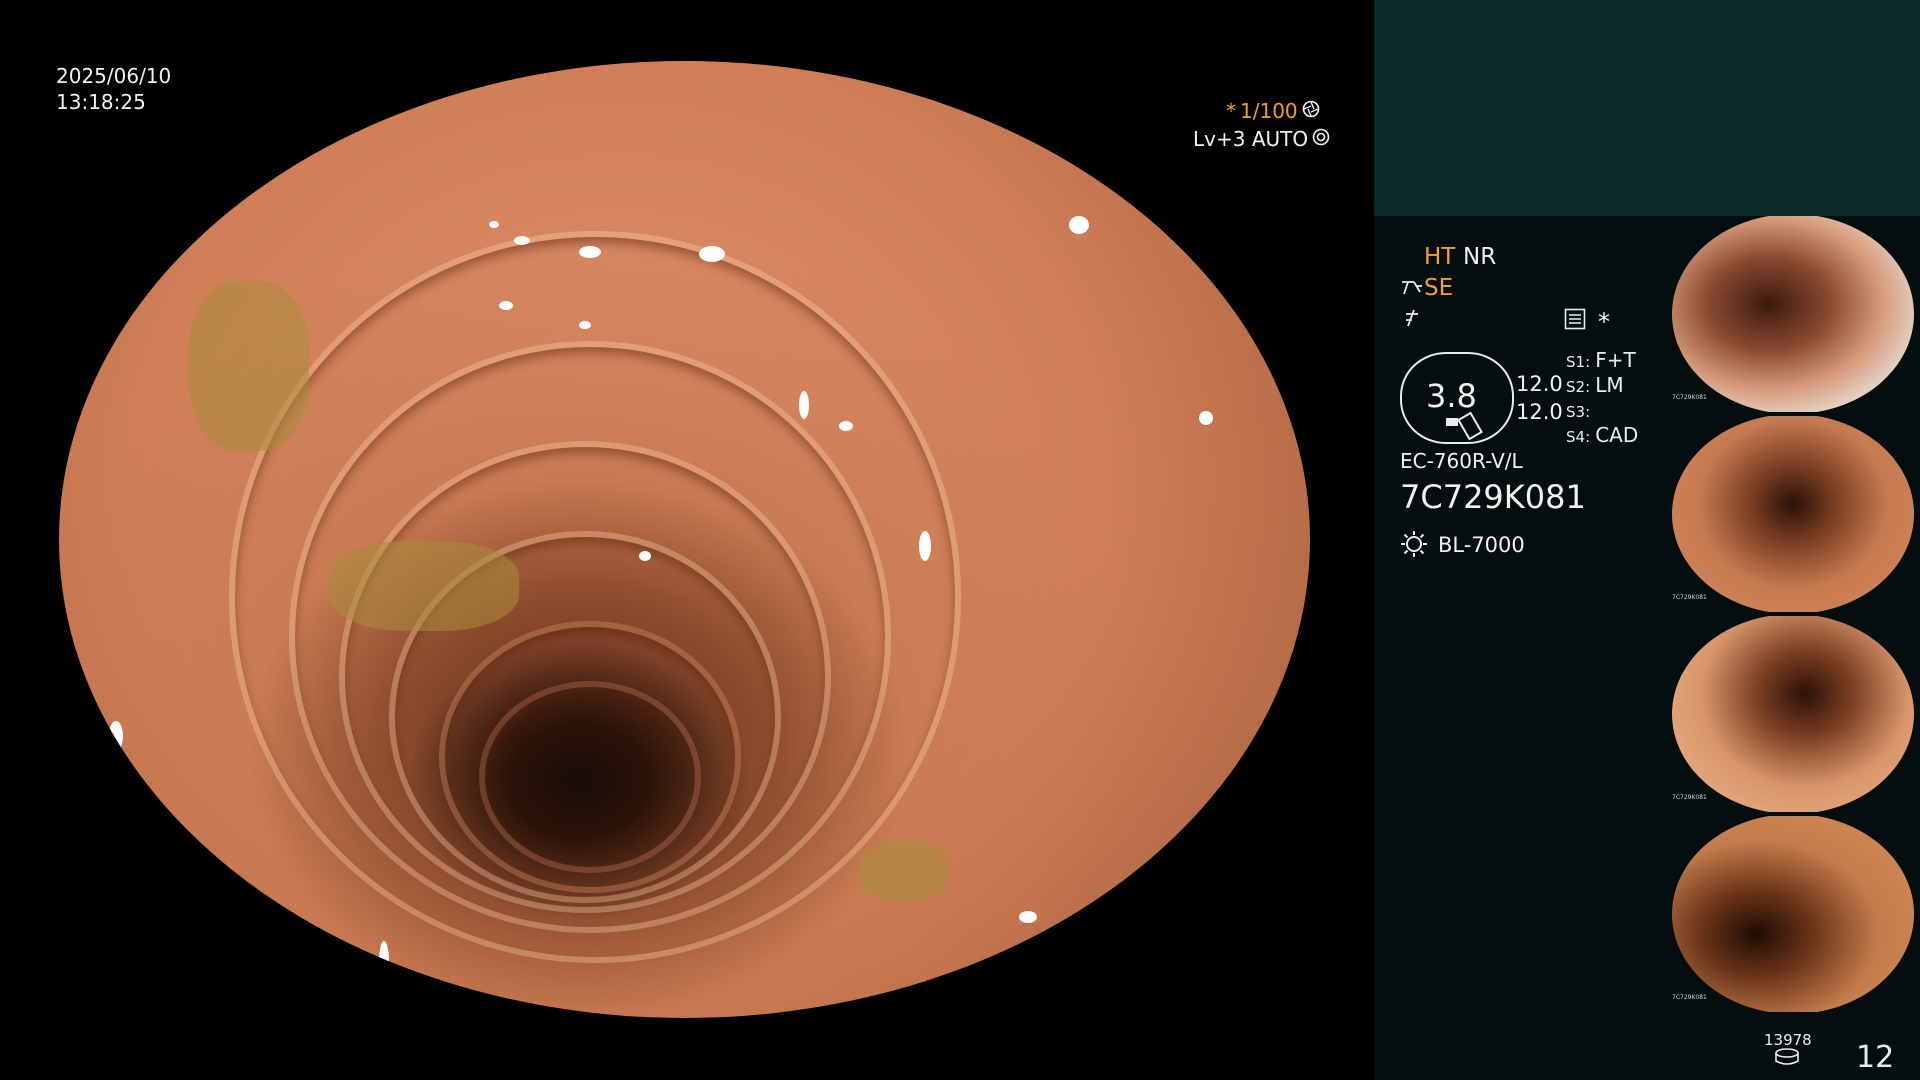  What do you see at coordinates (1311, 111) in the screenshot?
I see `aperture-icon` at bounding box center [1311, 111].